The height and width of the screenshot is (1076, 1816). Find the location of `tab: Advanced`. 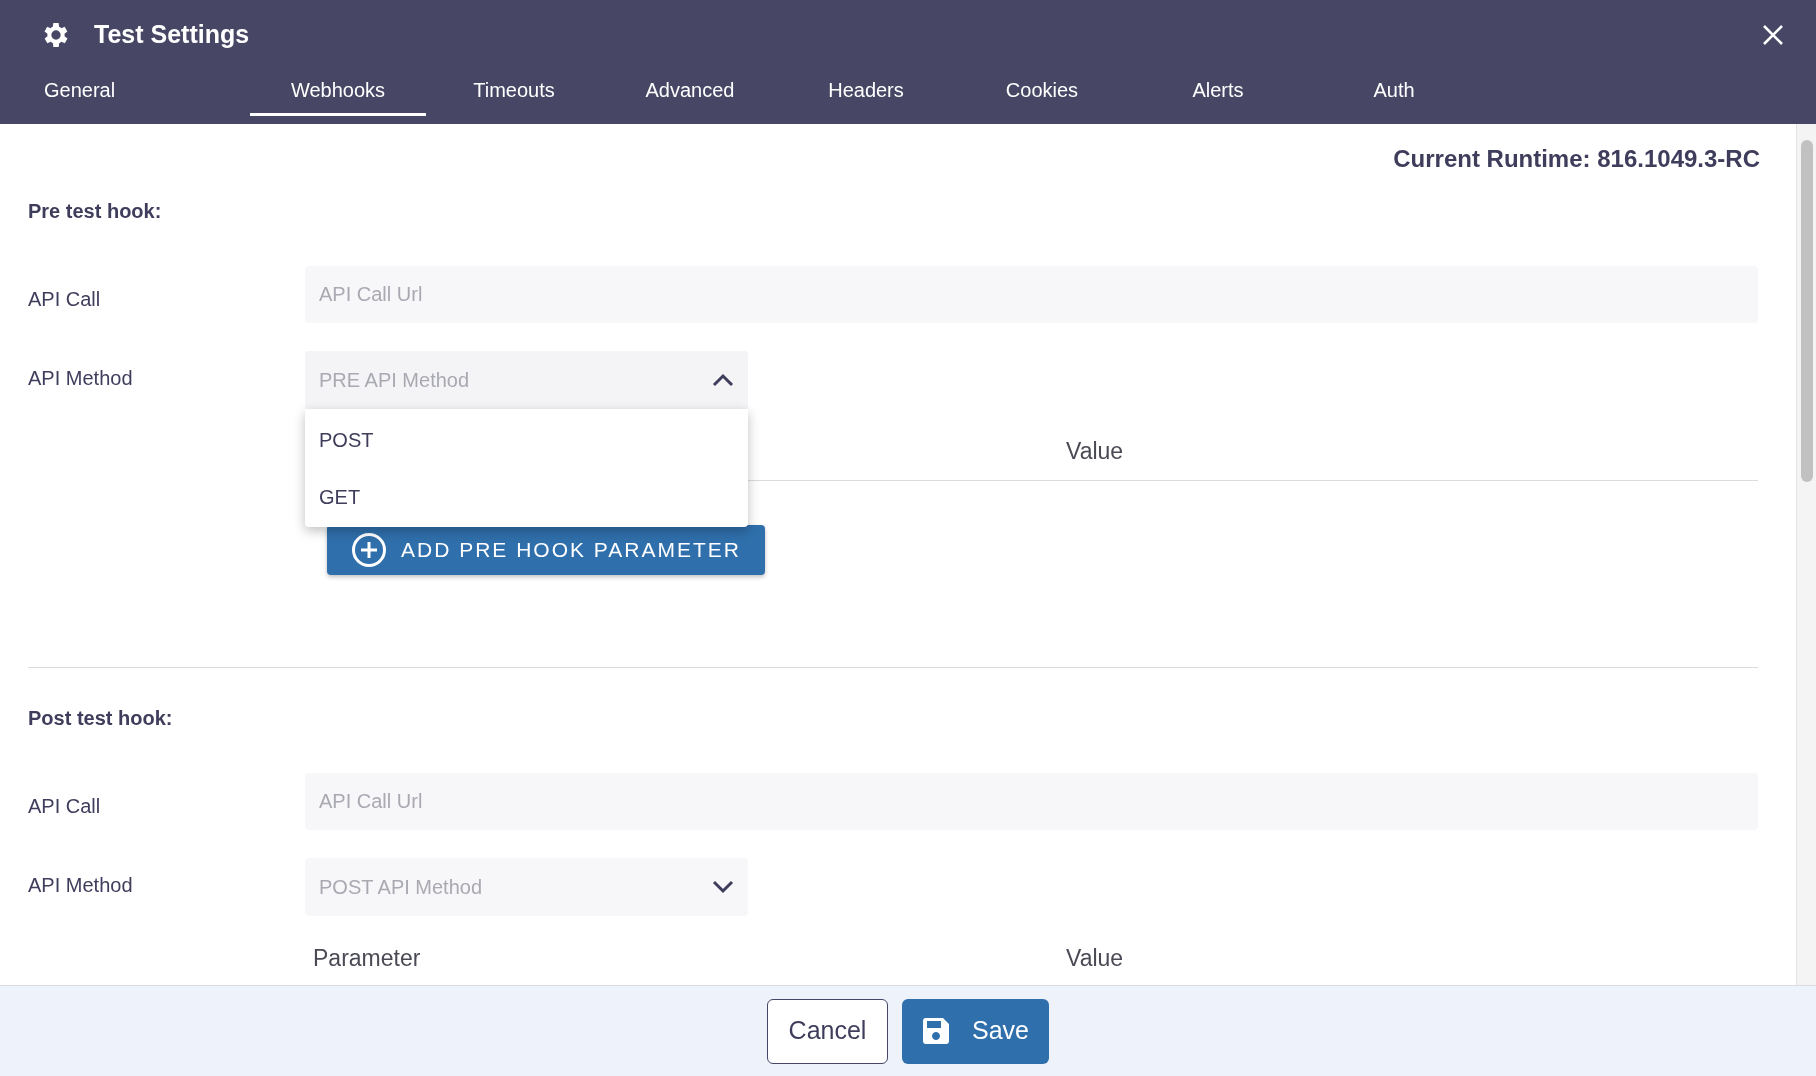

tab: Advanced is located at coordinates (690, 91).